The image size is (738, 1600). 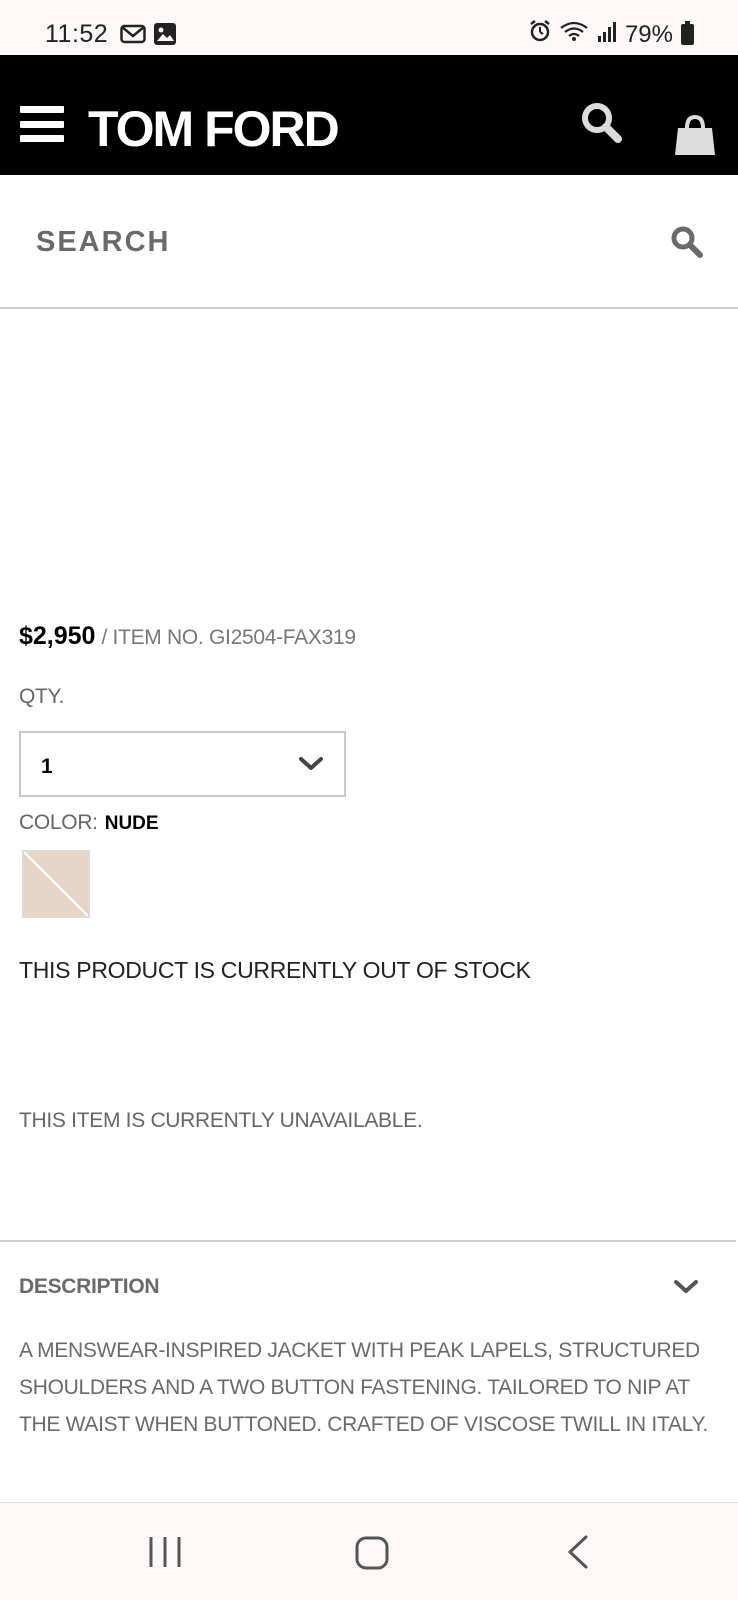 I want to click on alarm-icon, so click(x=540, y=34).